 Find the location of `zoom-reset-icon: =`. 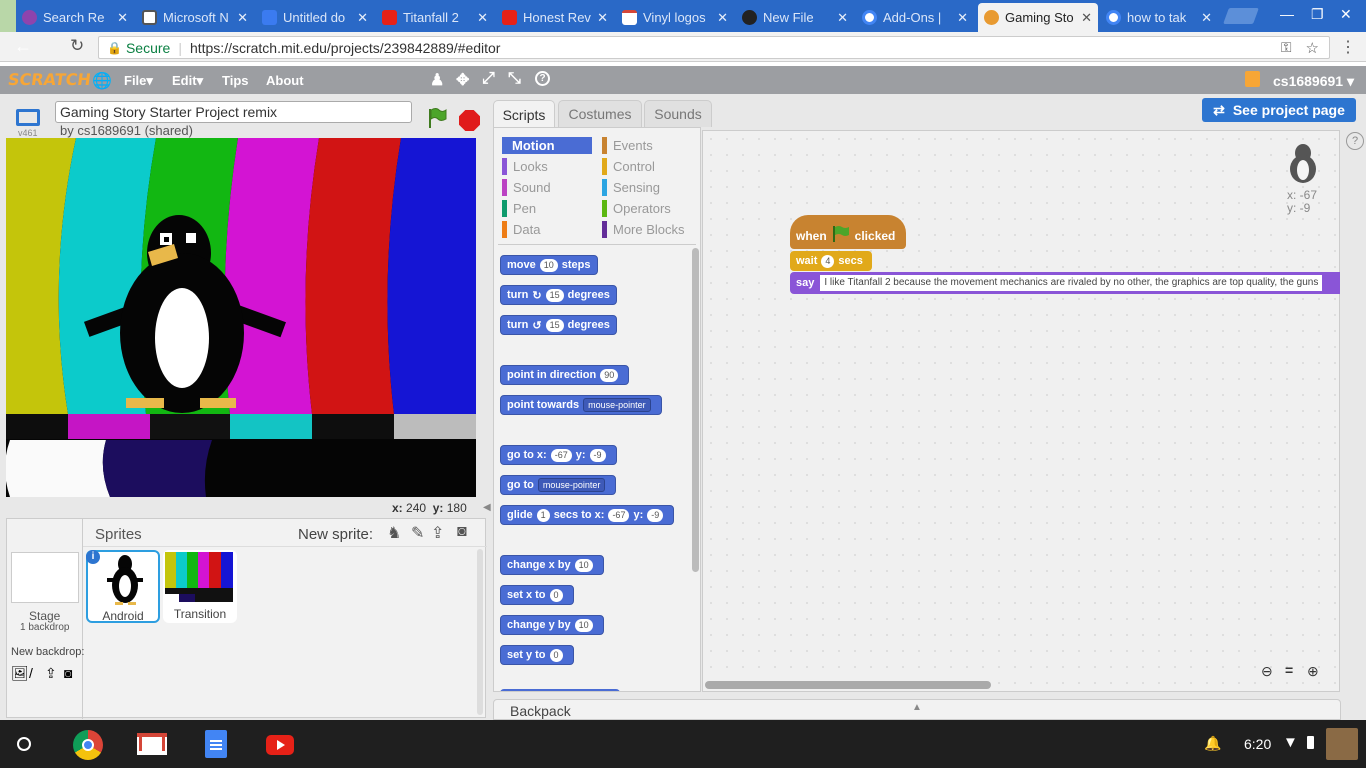

zoom-reset-icon: = is located at coordinates (1289, 670).